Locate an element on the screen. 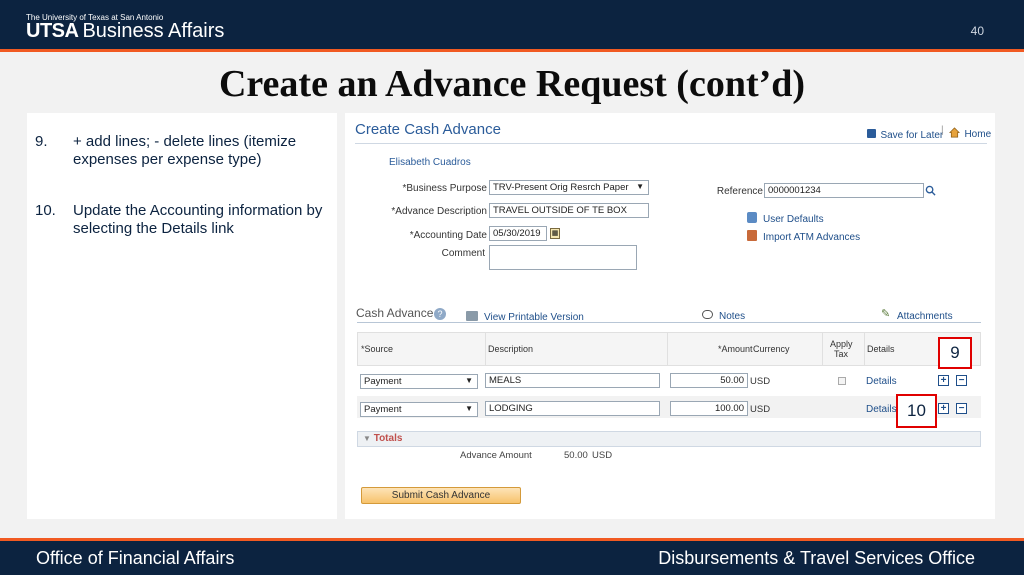  home-link: Home is located at coordinates (970, 133).